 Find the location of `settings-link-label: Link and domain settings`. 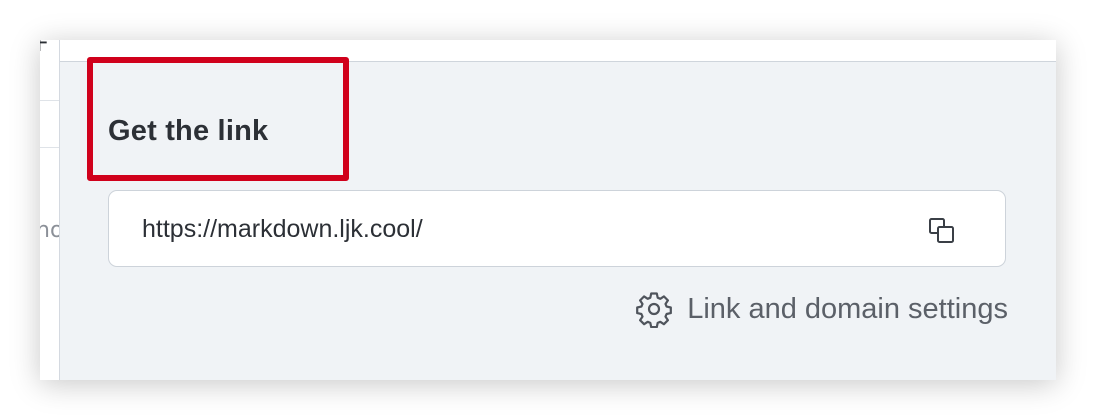

settings-link-label: Link and domain settings is located at coordinates (847, 309).